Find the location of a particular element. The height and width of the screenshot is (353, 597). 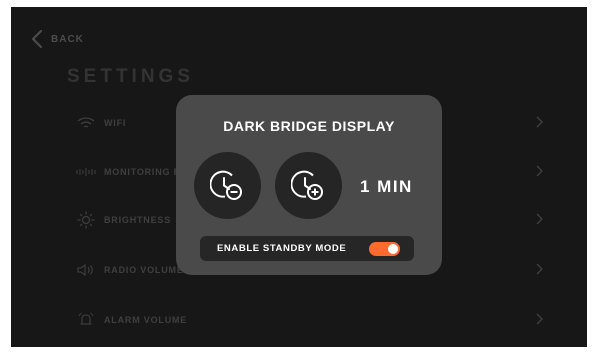

decrease-timeout-button is located at coordinates (227, 185).